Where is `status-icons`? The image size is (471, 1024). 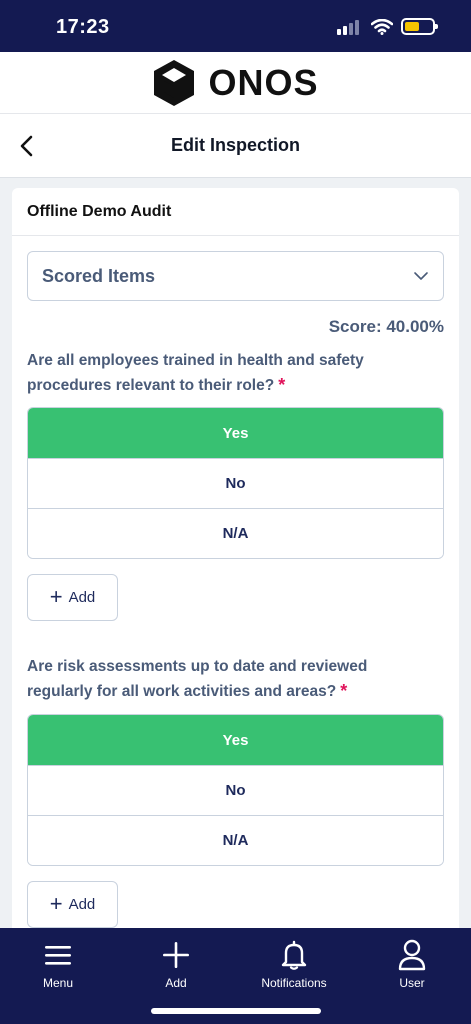 status-icons is located at coordinates (387, 26).